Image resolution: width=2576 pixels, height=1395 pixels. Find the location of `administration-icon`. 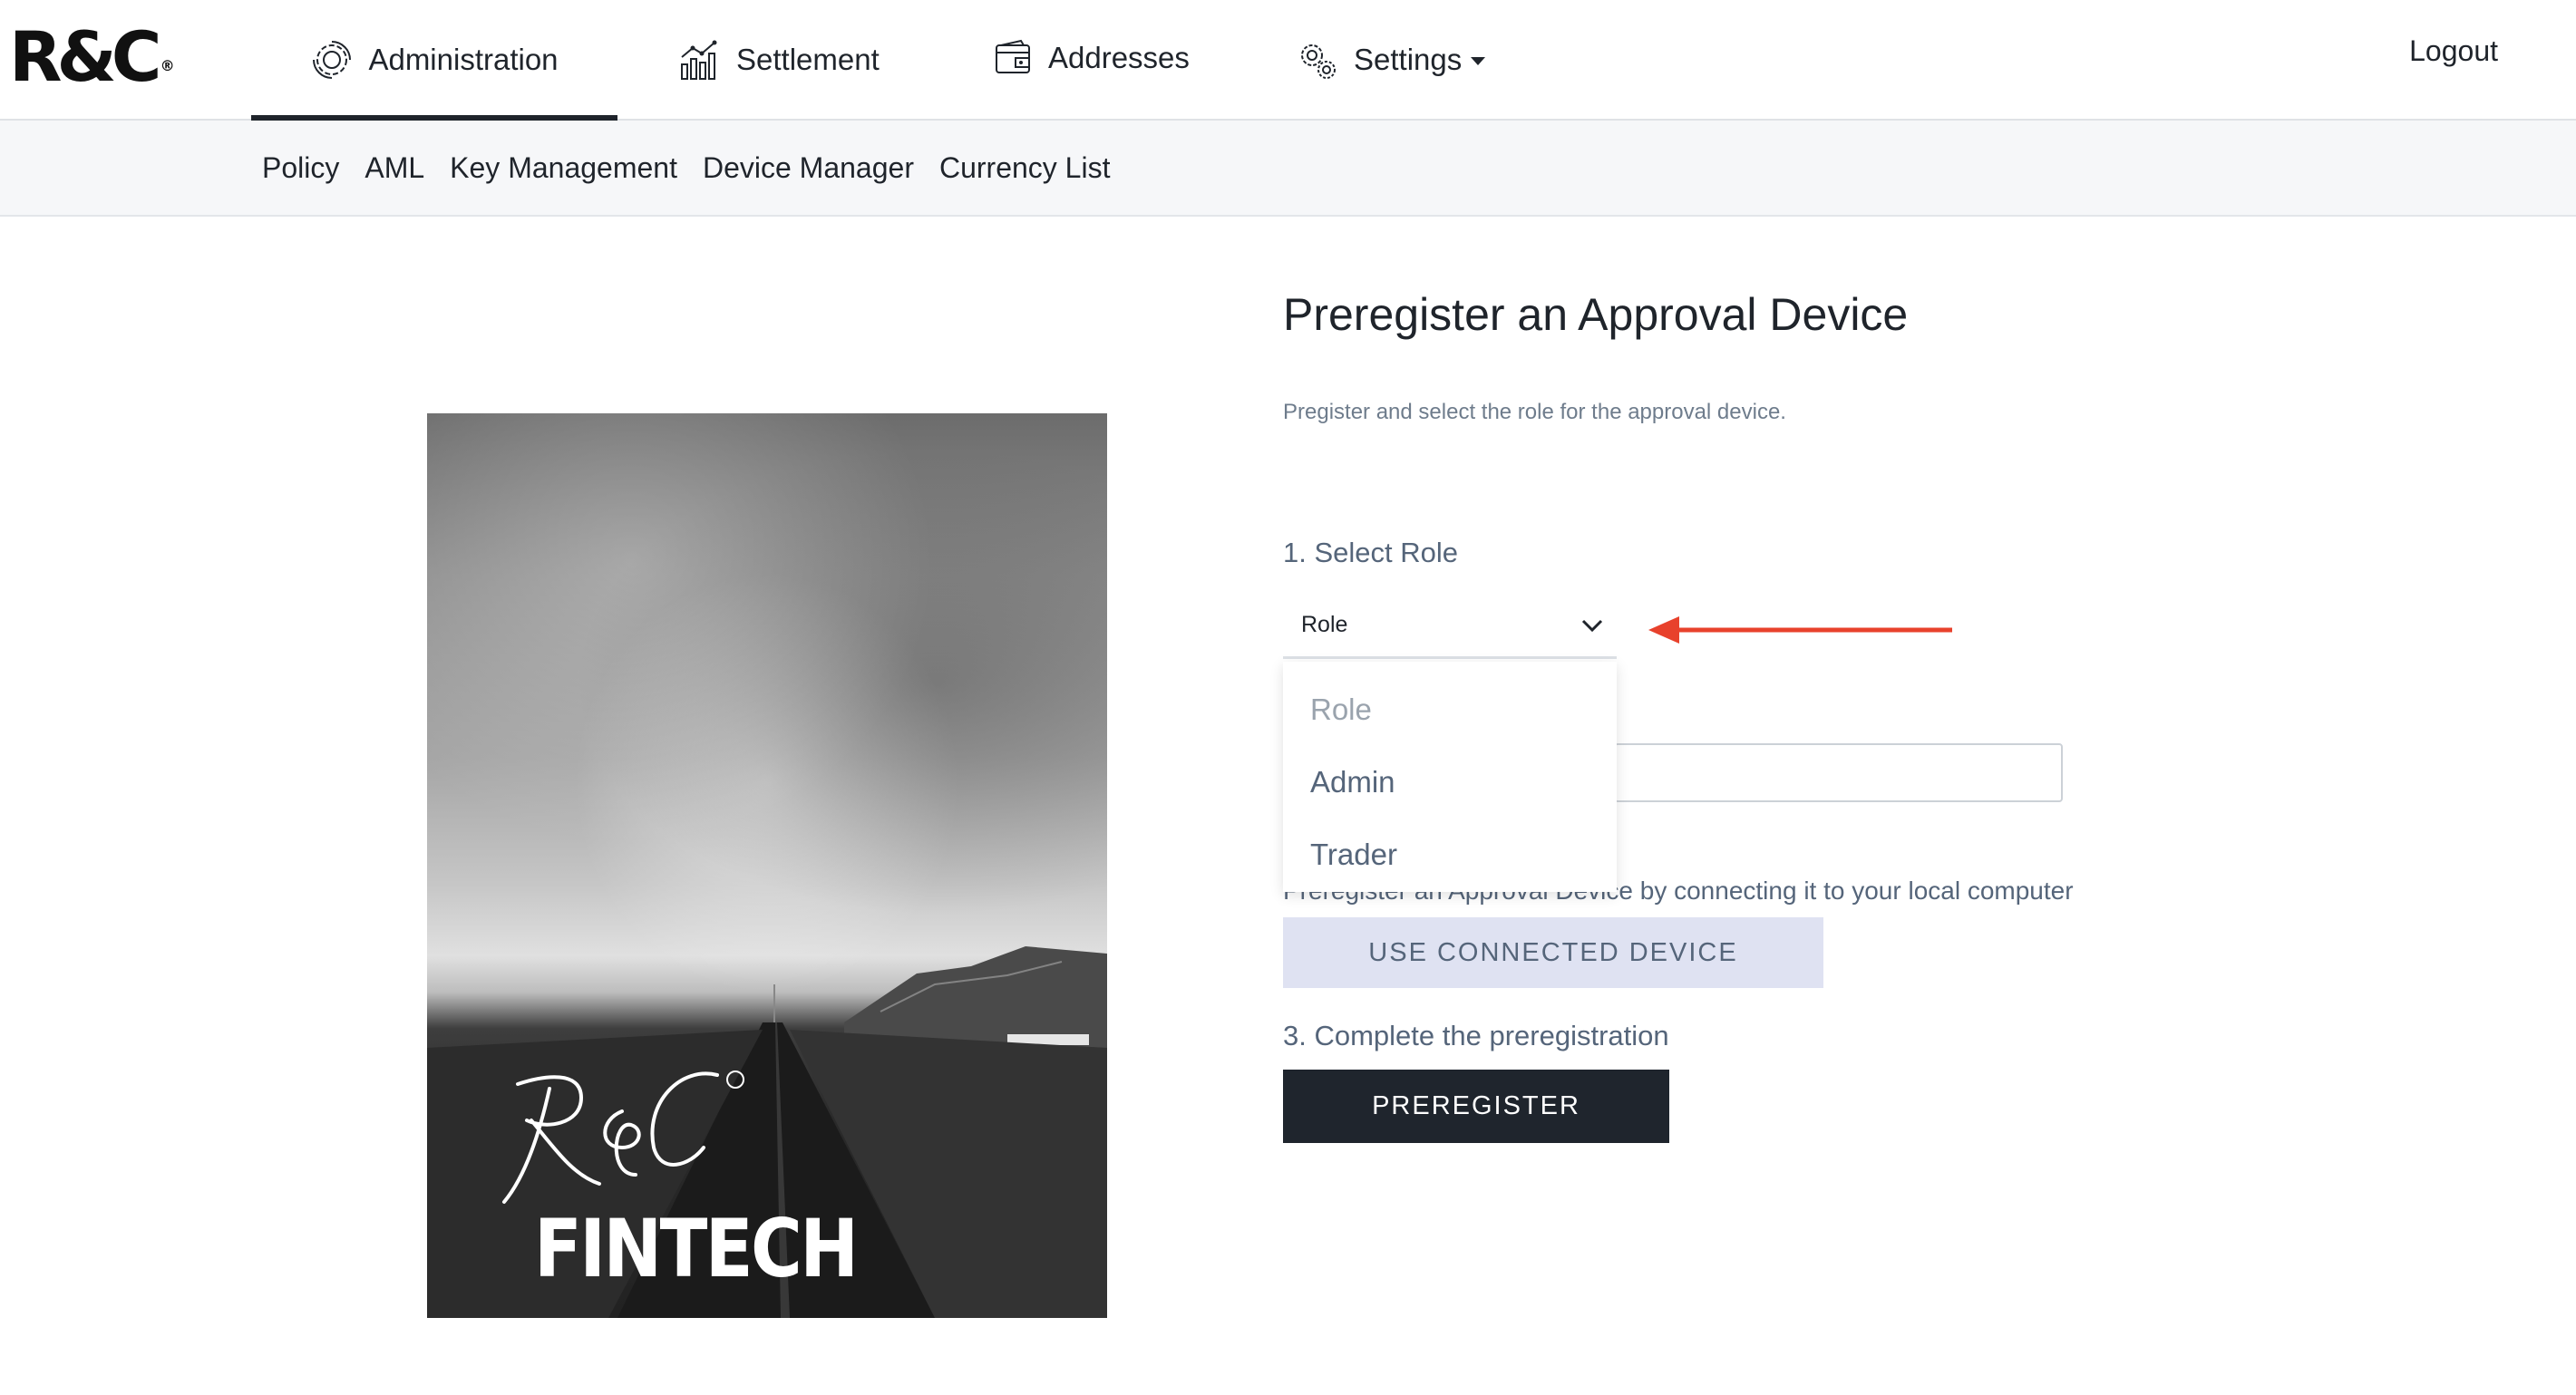

administration-icon is located at coordinates (332, 59).